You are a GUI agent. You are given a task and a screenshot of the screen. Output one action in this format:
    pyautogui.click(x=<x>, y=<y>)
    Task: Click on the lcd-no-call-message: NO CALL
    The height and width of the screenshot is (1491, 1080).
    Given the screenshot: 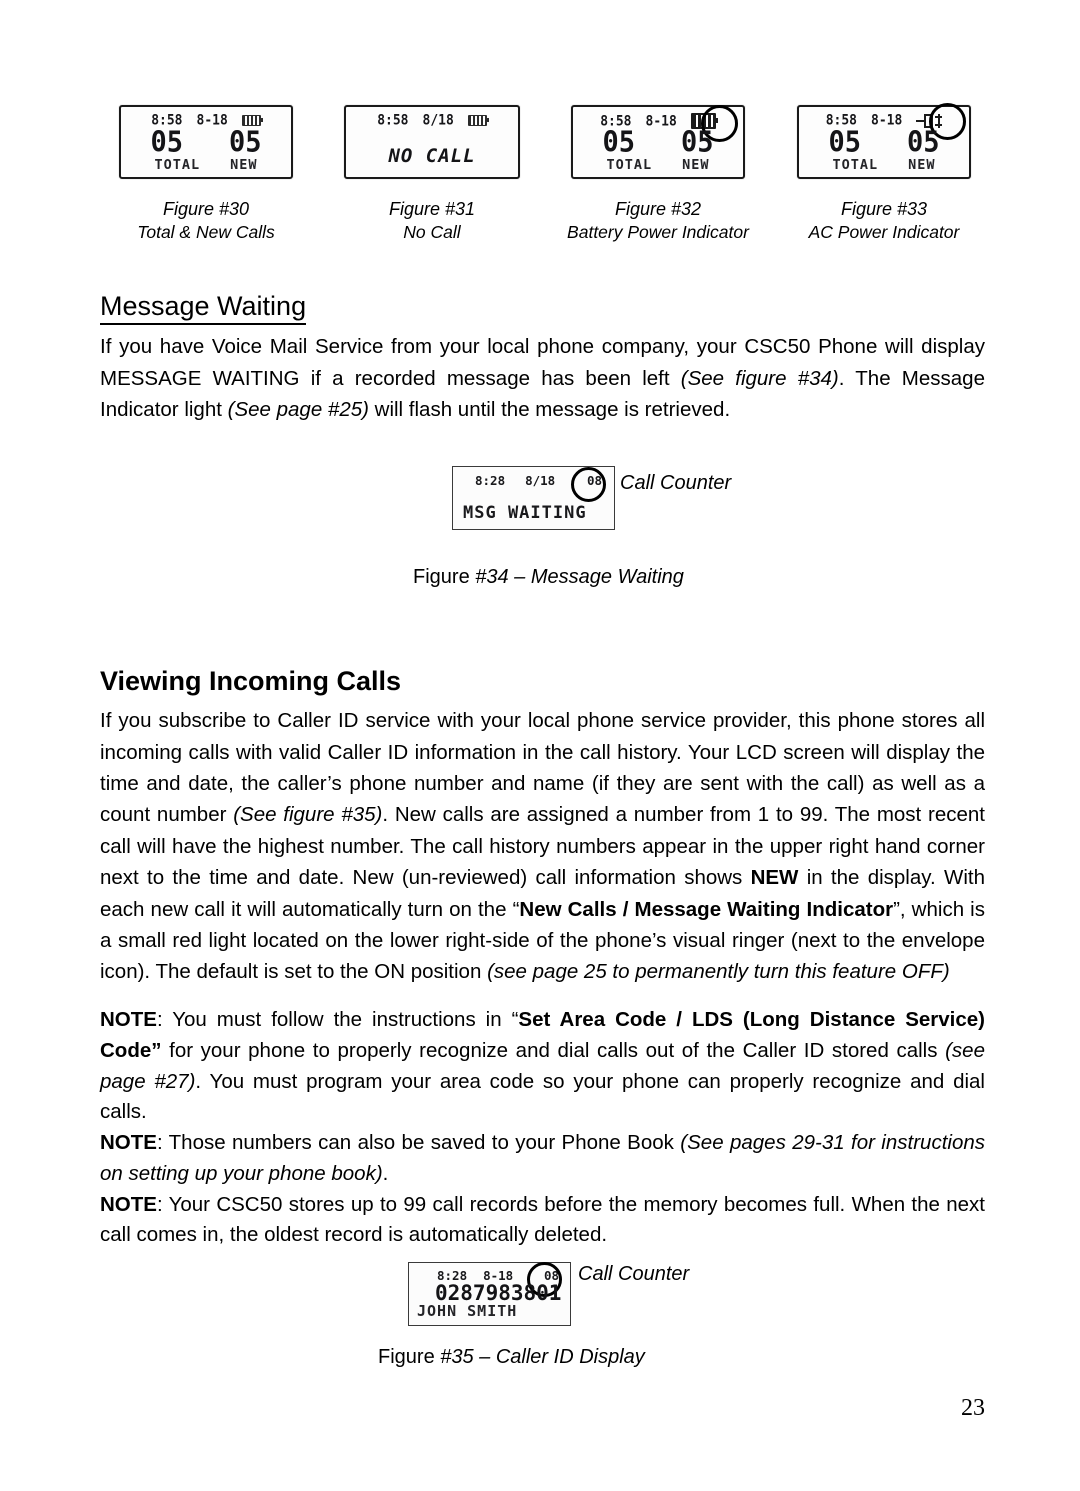 What is the action you would take?
    pyautogui.click(x=432, y=156)
    